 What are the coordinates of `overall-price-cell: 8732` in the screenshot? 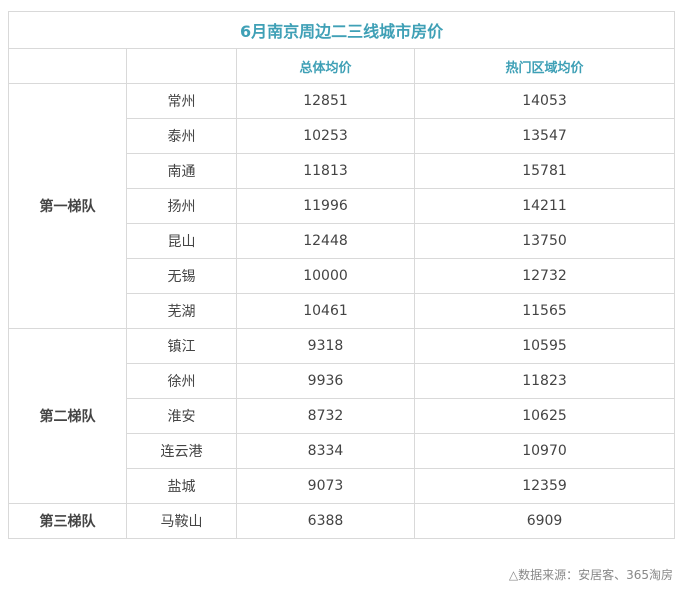 It's located at (325, 416).